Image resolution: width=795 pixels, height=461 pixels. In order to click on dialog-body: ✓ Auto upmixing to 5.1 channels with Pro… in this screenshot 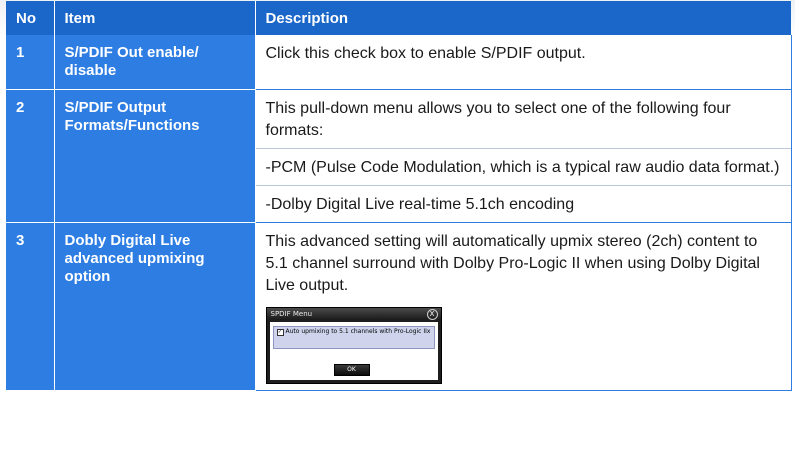, I will do `click(353, 351)`.